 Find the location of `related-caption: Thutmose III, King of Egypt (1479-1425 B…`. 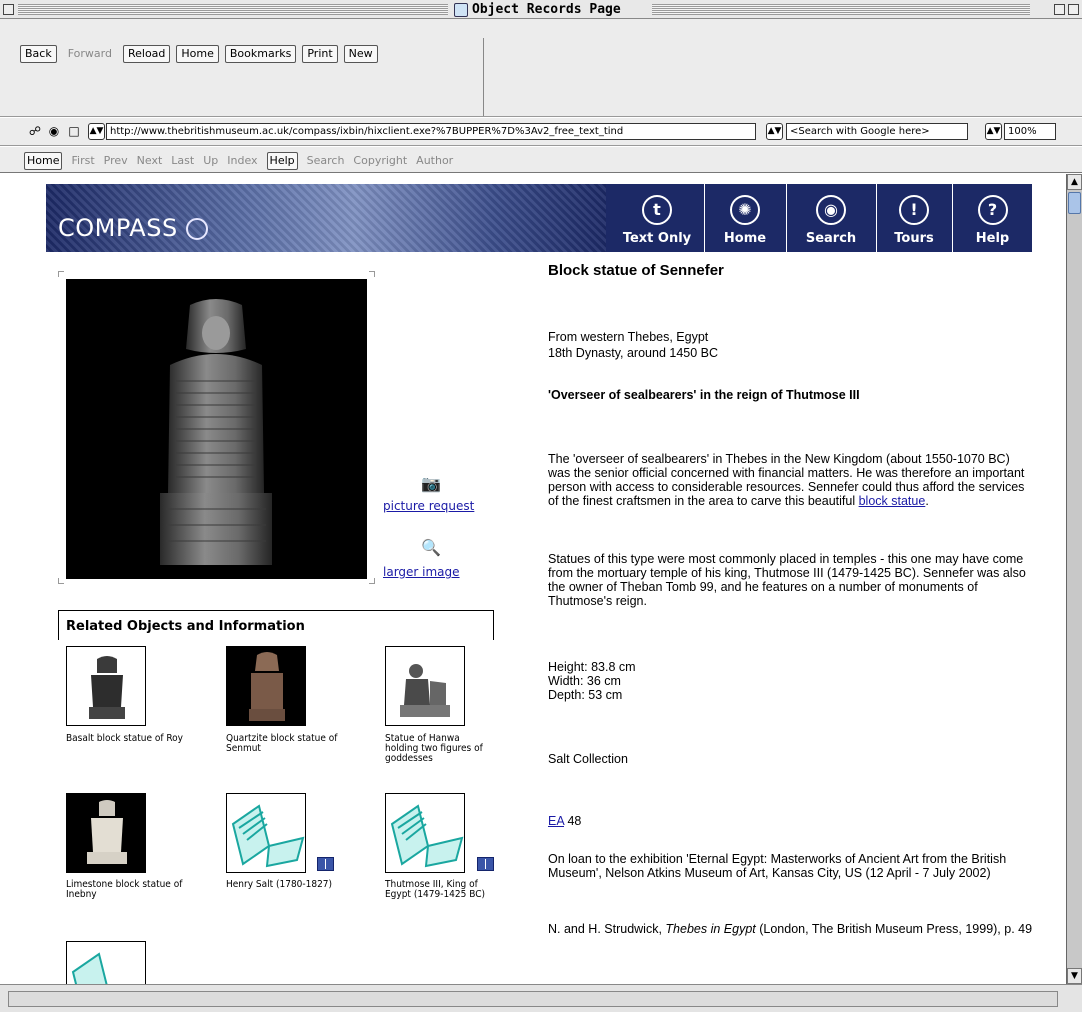

related-caption: Thutmose III, King of Egypt (1479-1425 B… is located at coordinates (444, 890).